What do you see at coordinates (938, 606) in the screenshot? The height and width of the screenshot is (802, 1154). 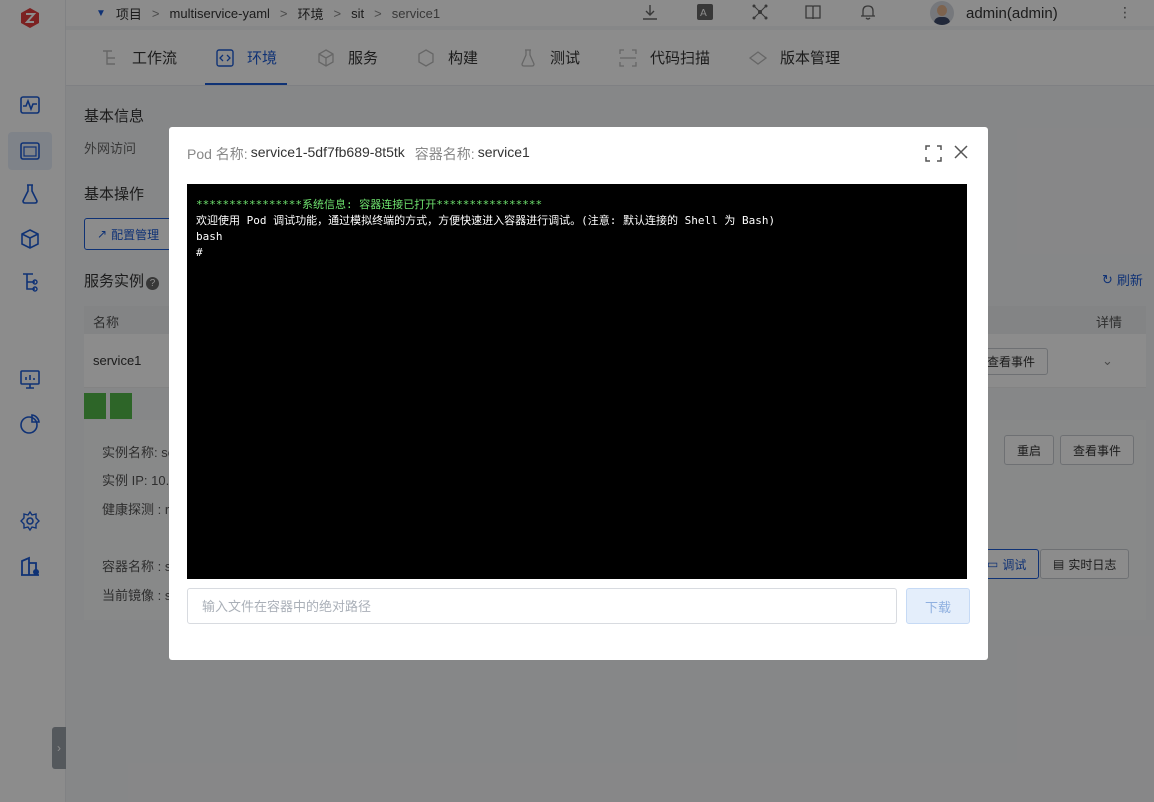 I see `download-button: 下载` at bounding box center [938, 606].